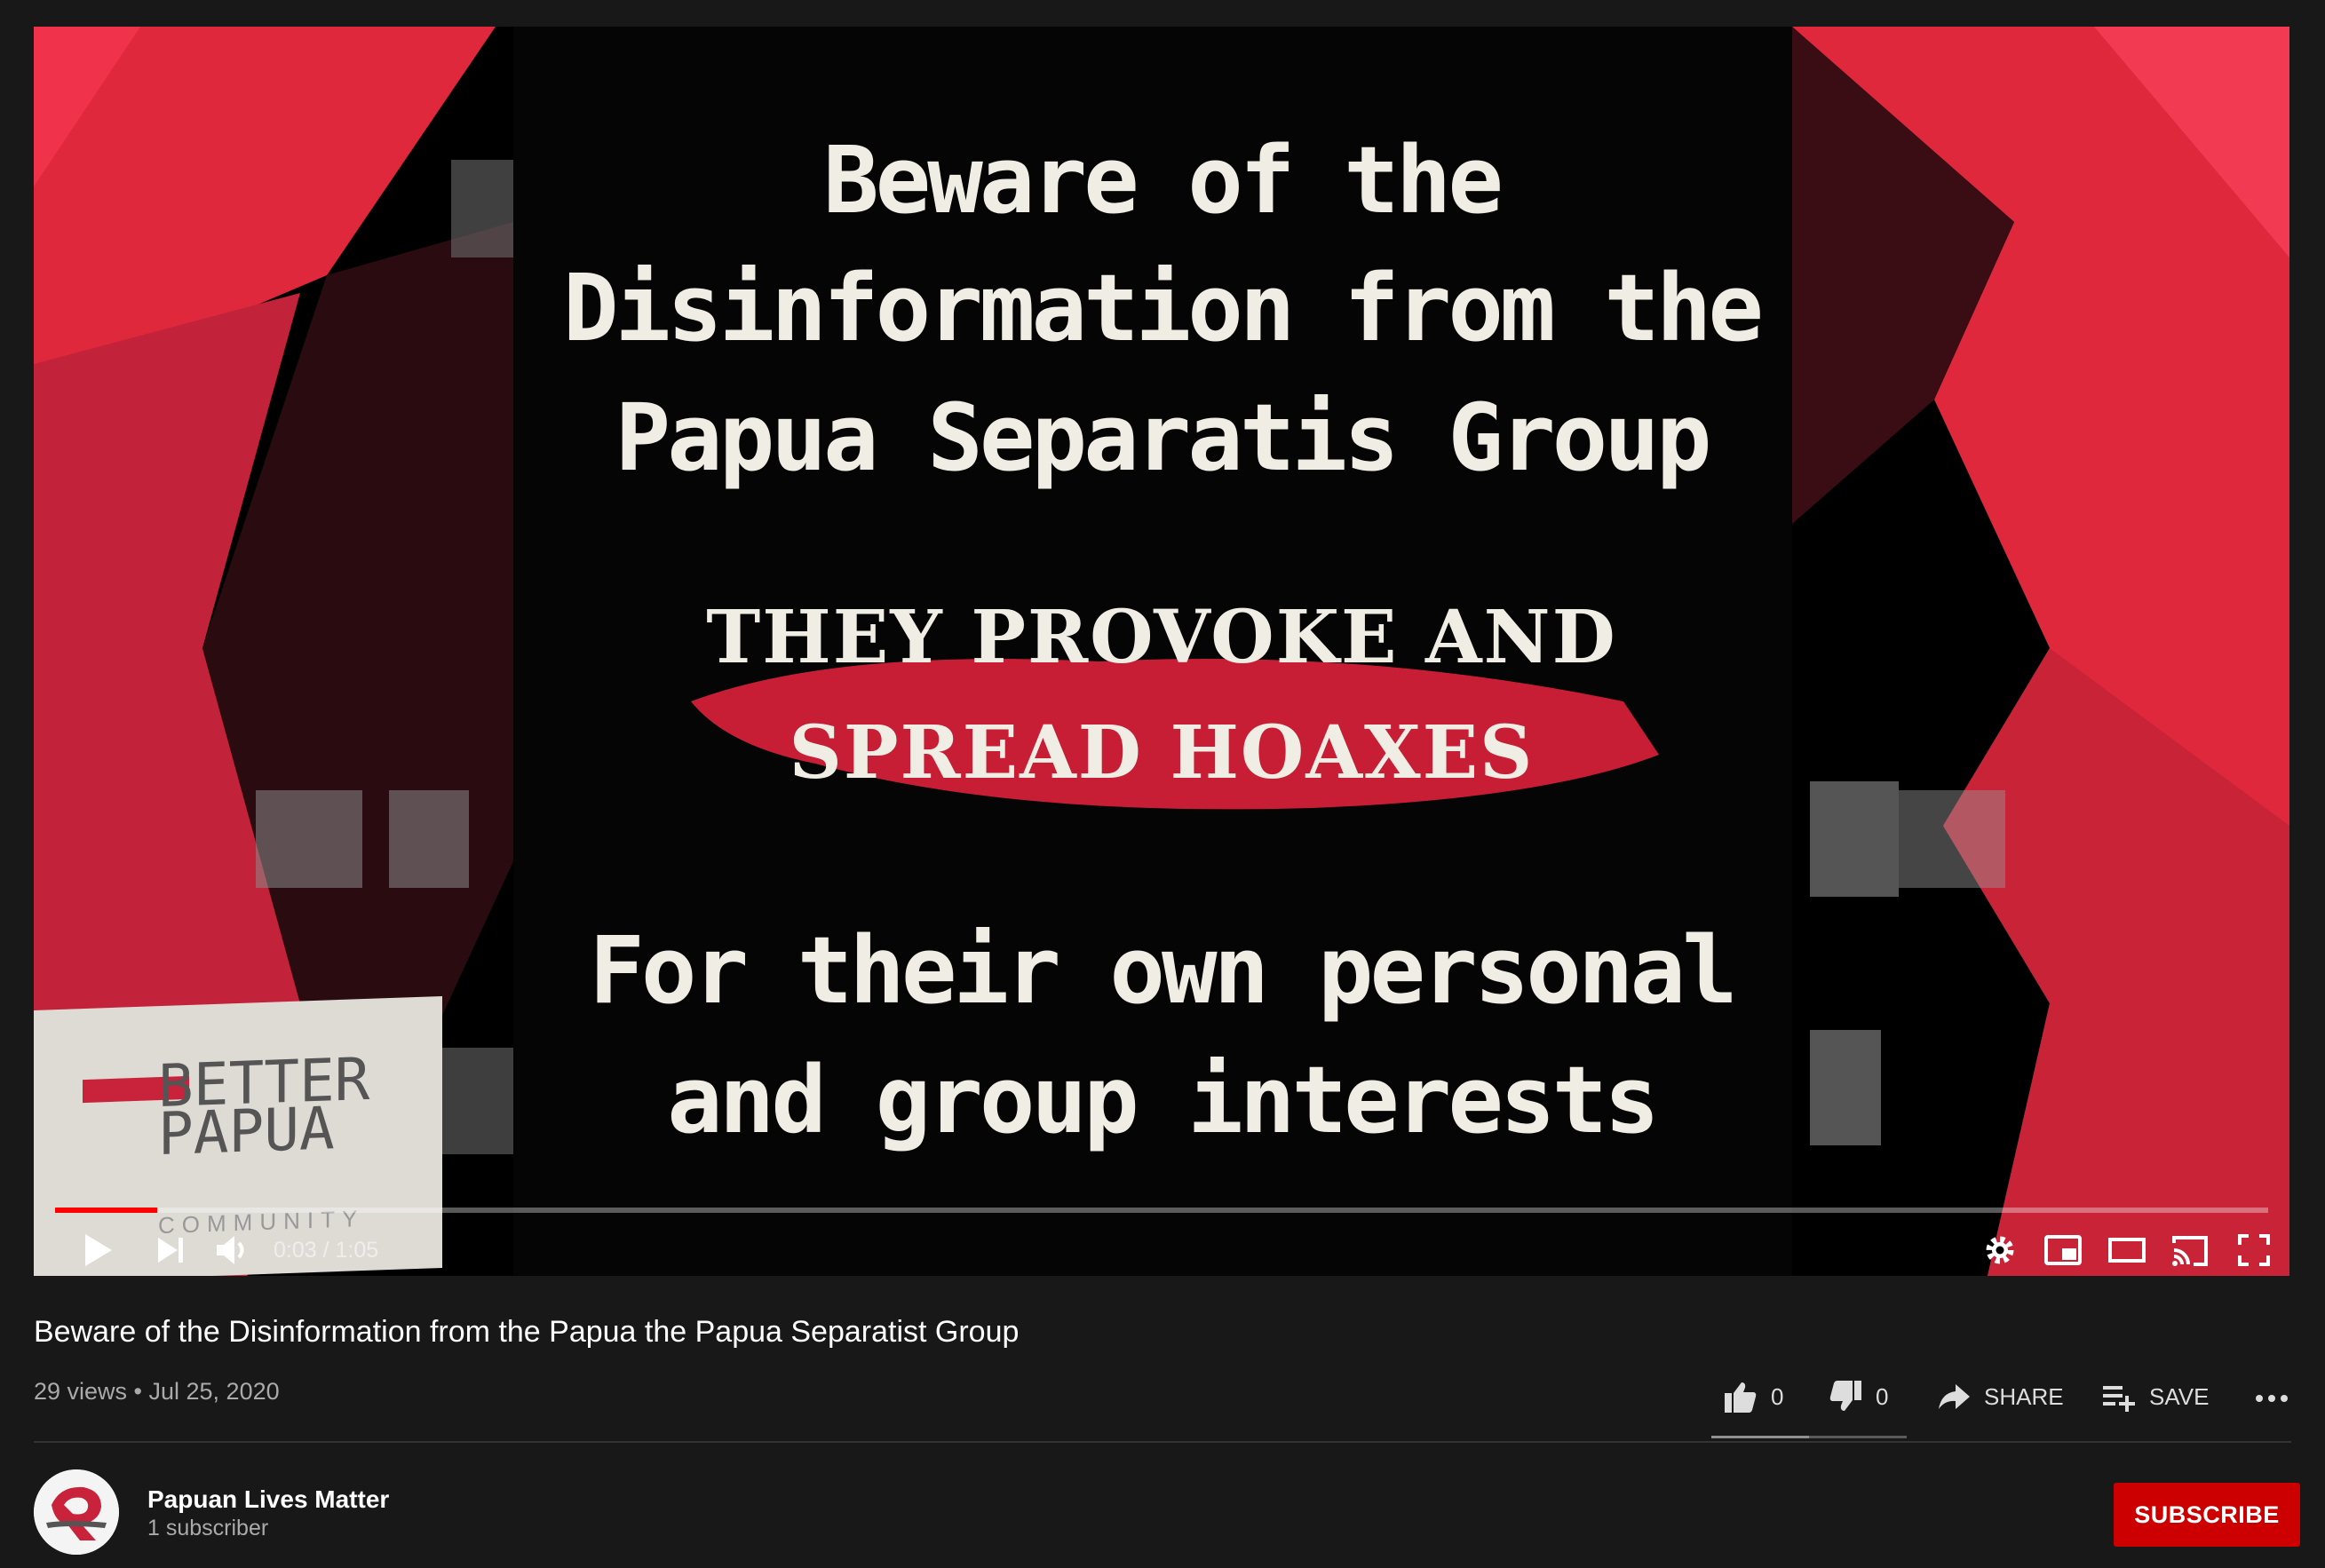 The width and height of the screenshot is (2325, 1568). Describe the element at coordinates (234, 1250) in the screenshot. I see `volume-icon` at that location.